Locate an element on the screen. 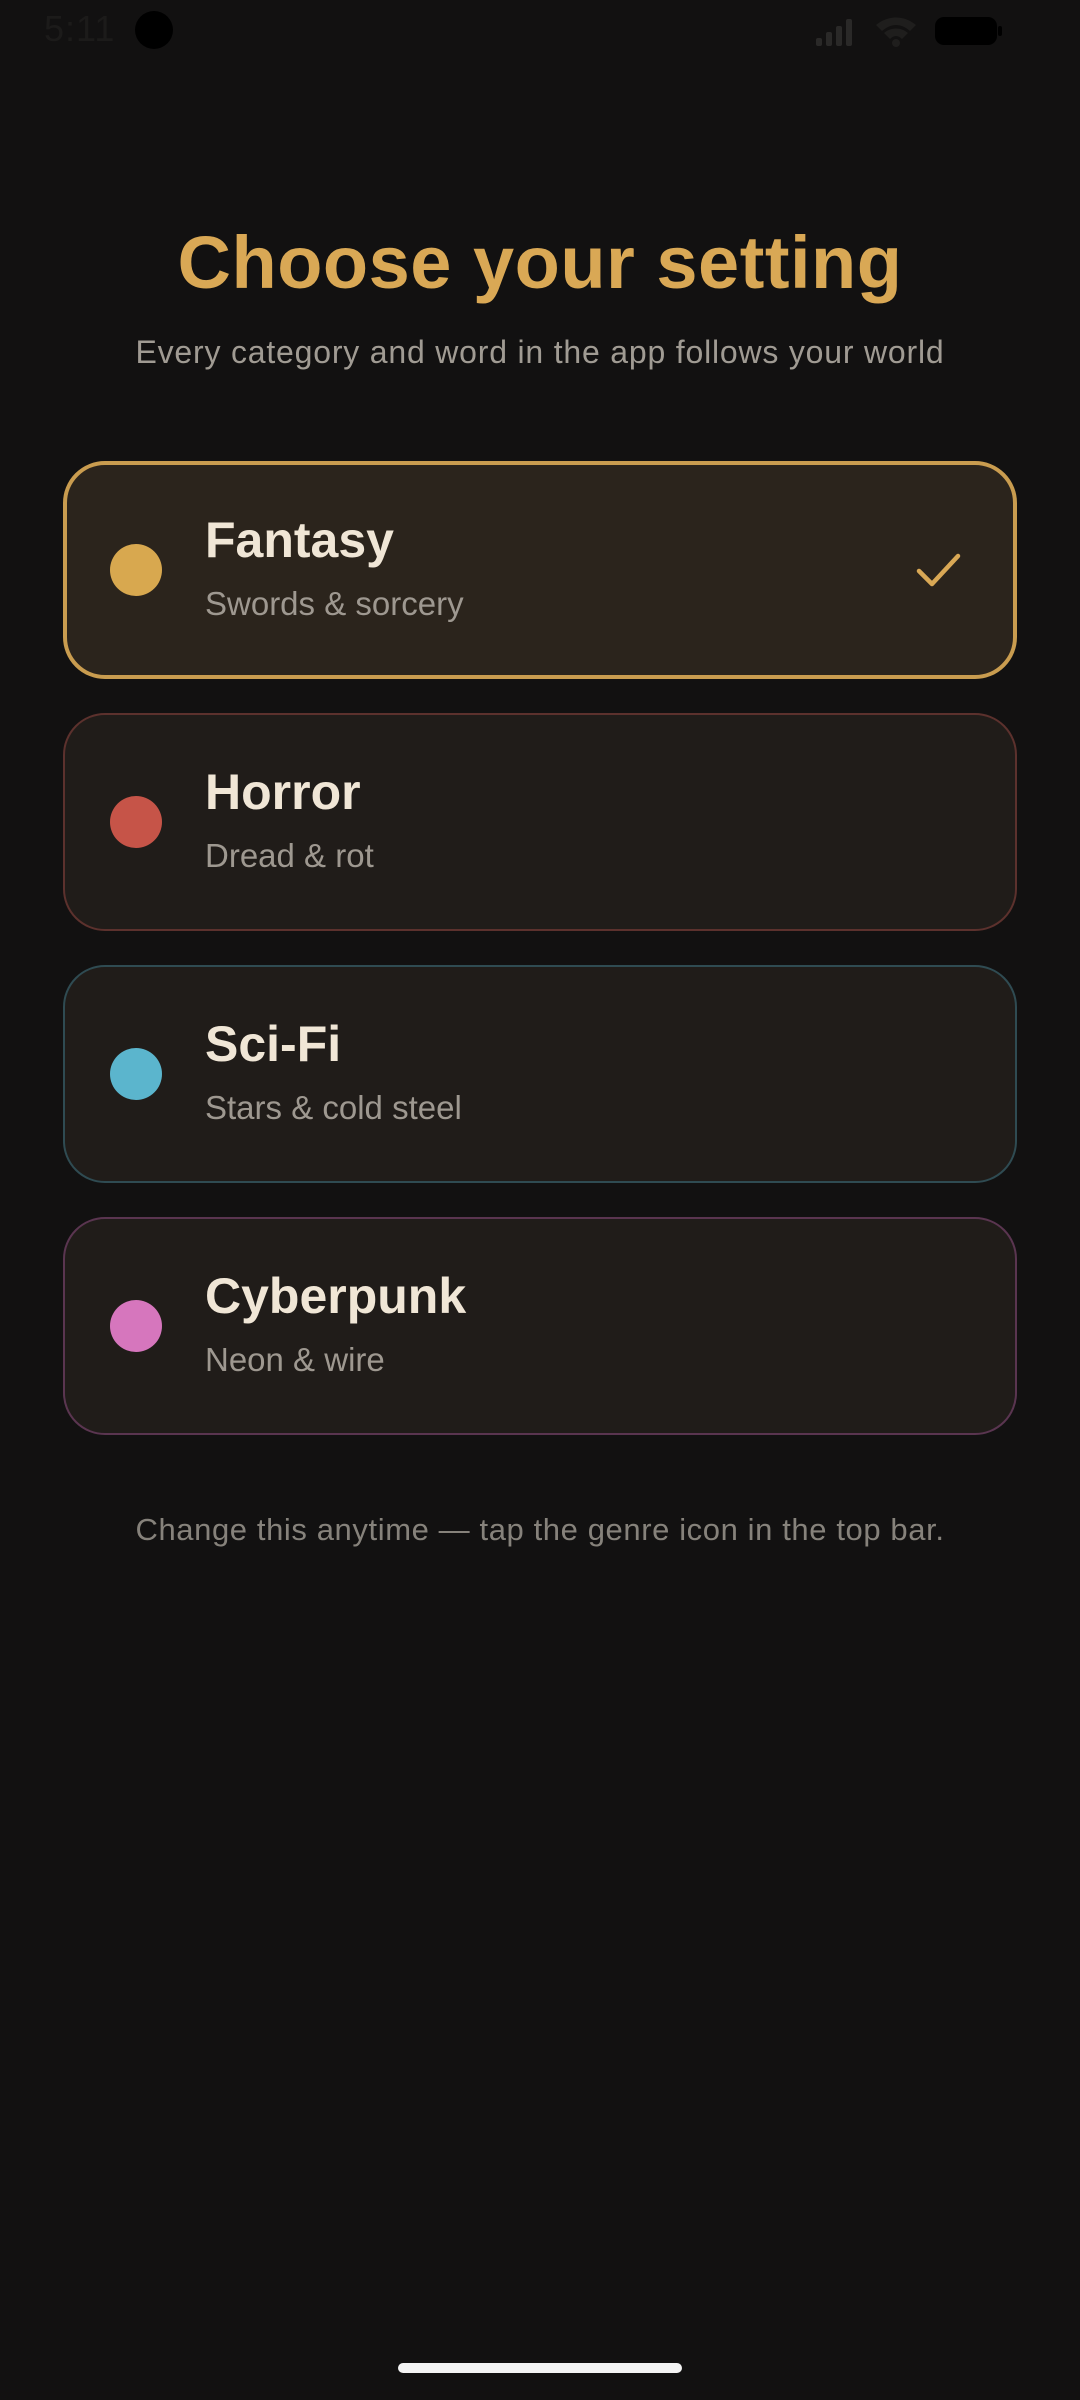 This screenshot has width=1080, height=2400. genre-card-horror: Horror Dread & rot is located at coordinates (540, 822).